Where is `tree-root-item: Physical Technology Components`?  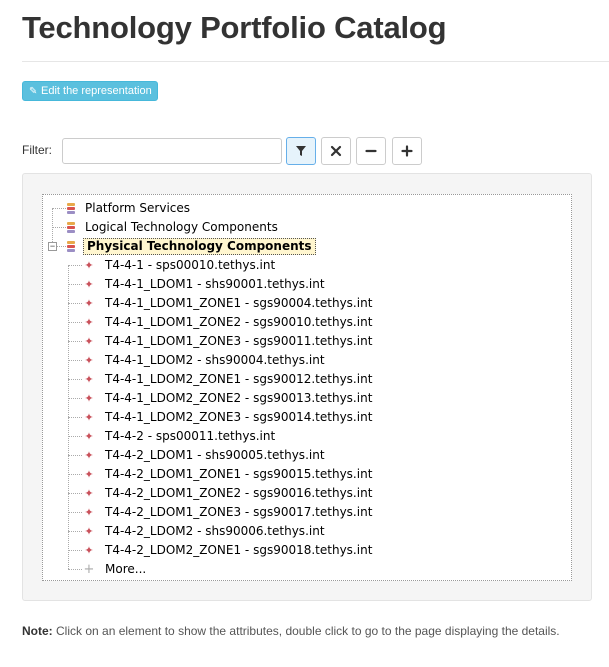
tree-root-item: Physical Technology Components is located at coordinates (191, 246).